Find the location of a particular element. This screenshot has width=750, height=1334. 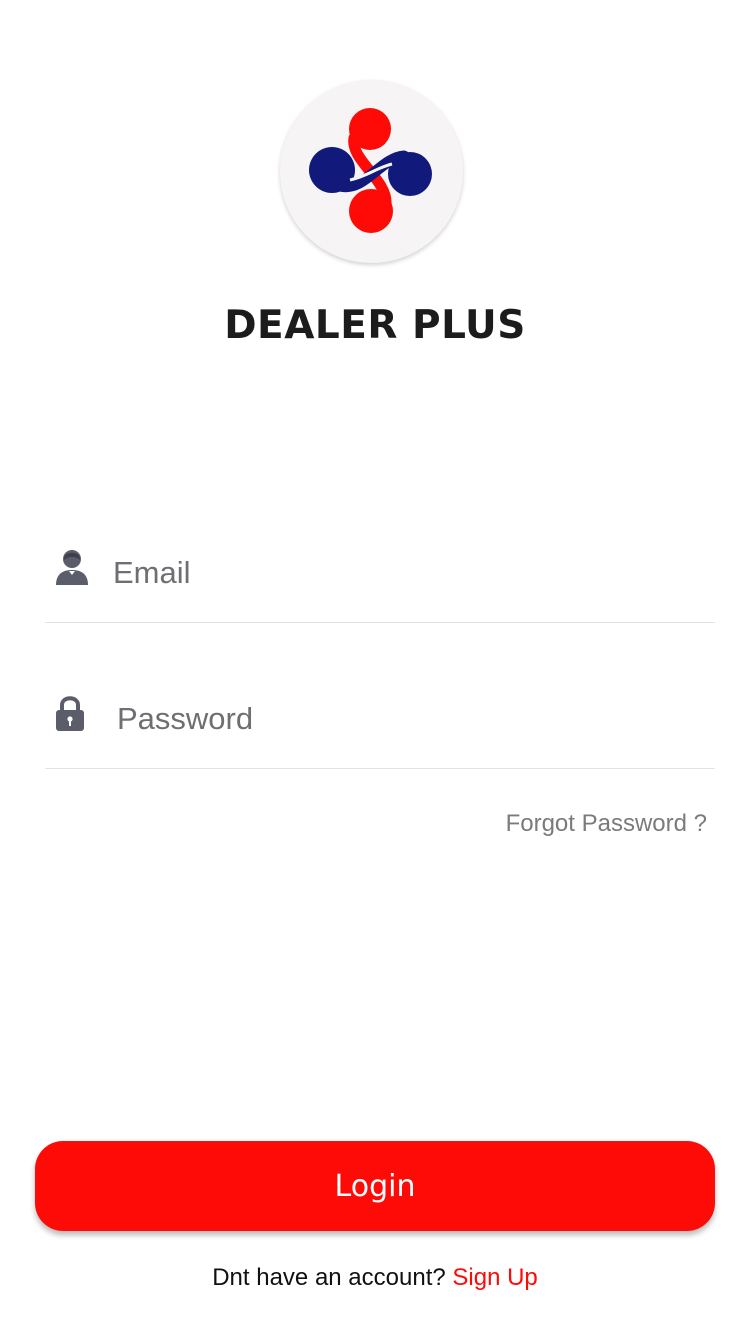

signup-row: Dnt have an account? Sign Up is located at coordinates (375, 1278).